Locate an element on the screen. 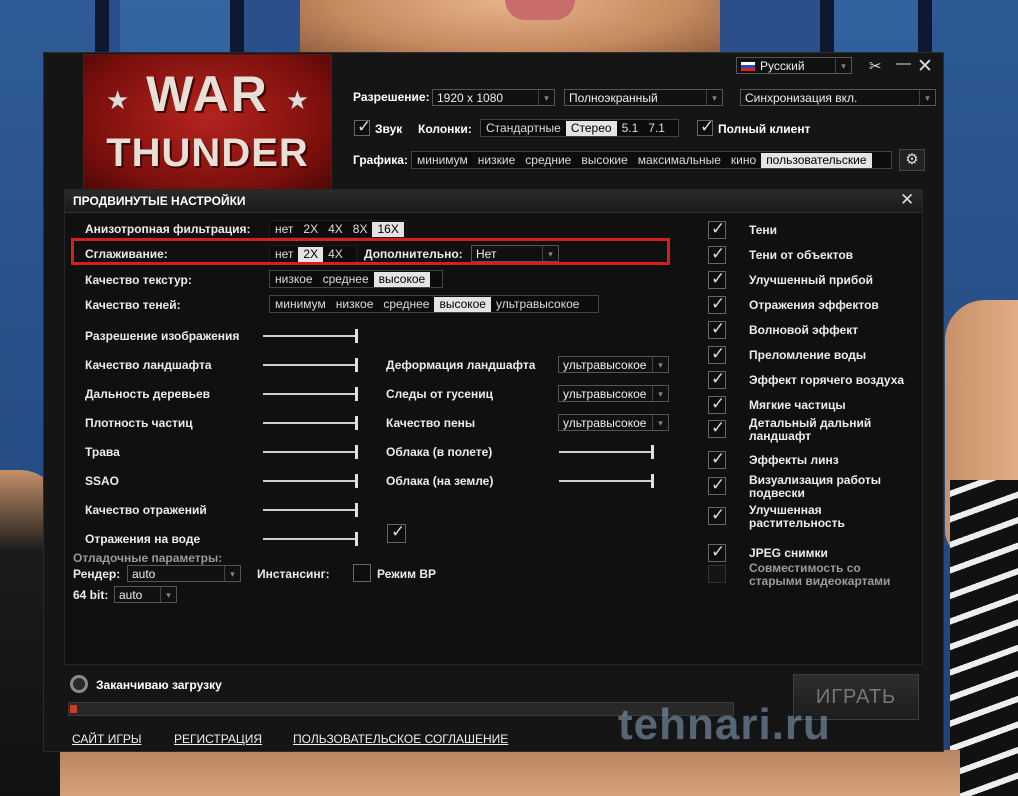 The height and width of the screenshot is (796, 1018). slider-label: Плотность частиц is located at coordinates (139, 423).